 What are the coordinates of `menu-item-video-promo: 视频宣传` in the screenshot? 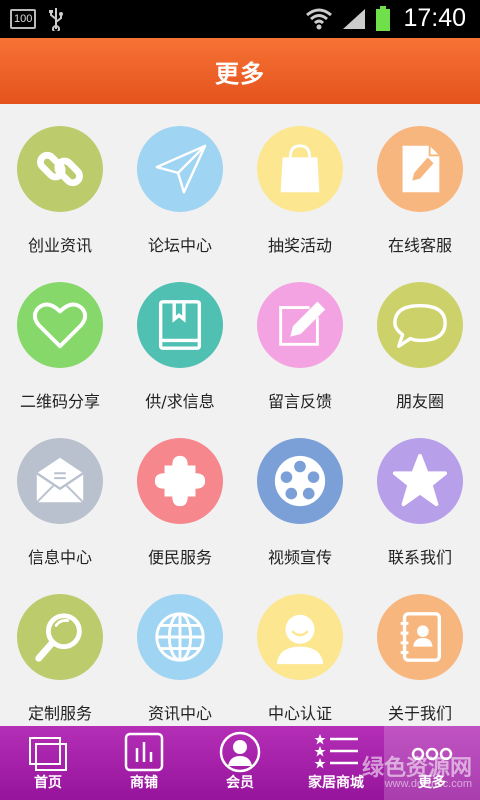 It's located at (300, 494).